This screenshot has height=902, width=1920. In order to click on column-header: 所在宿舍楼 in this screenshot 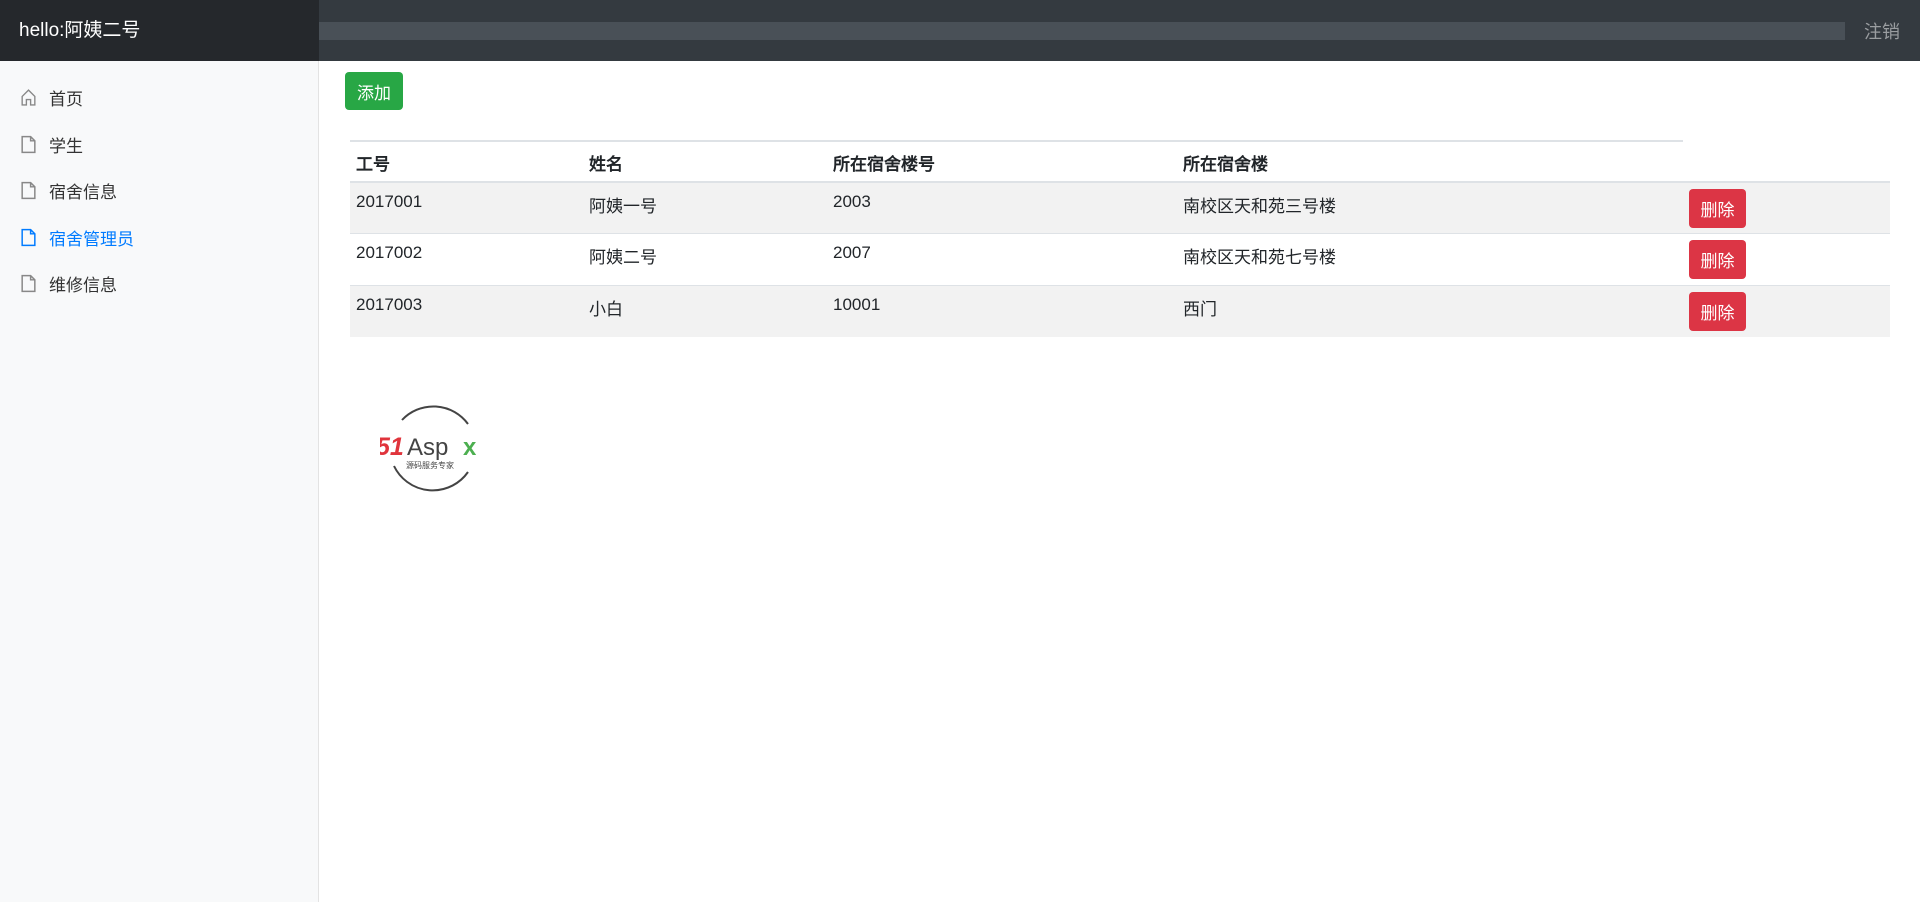, I will do `click(1225, 164)`.